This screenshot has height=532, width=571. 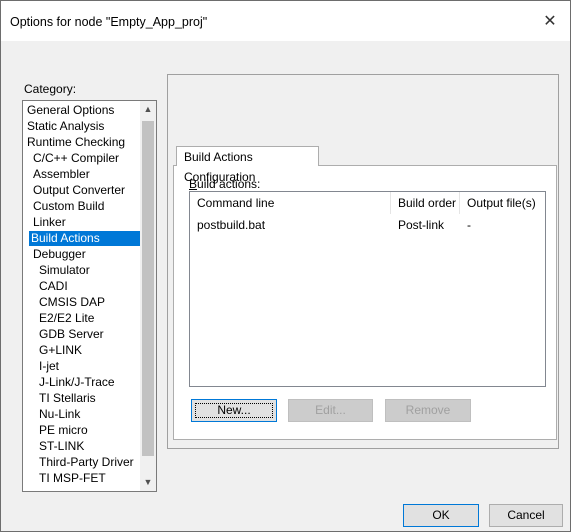 What do you see at coordinates (148, 109) in the screenshot?
I see `scroll-up-icon: ▲` at bounding box center [148, 109].